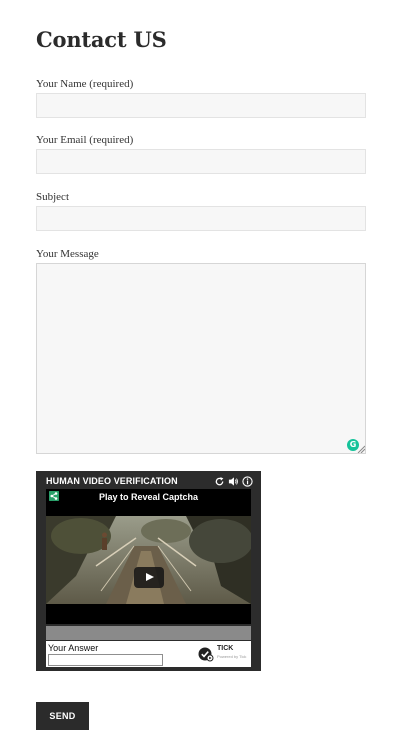 This screenshot has width=399, height=737. What do you see at coordinates (201, 218) in the screenshot?
I see `subject-field` at bounding box center [201, 218].